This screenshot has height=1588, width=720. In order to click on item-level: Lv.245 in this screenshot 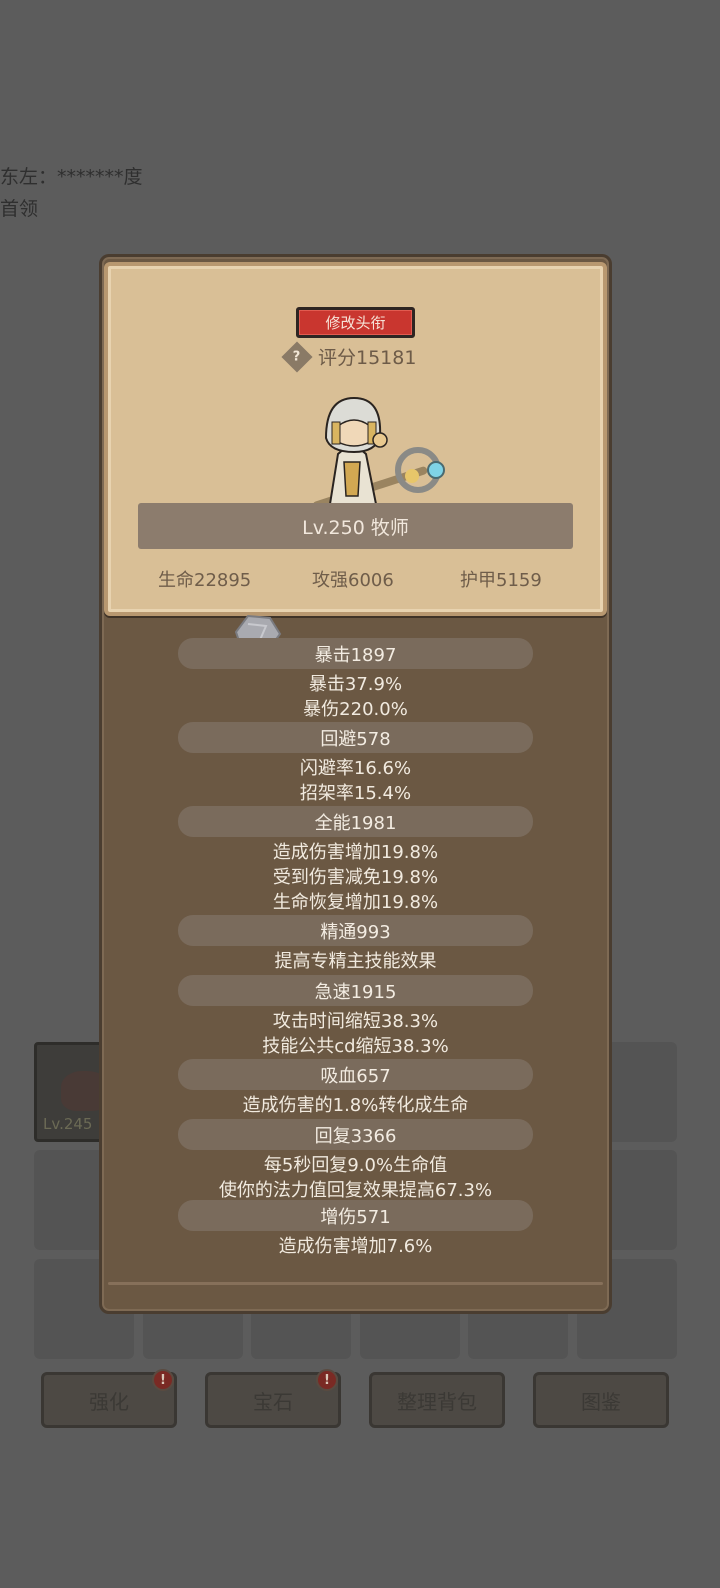, I will do `click(68, 1124)`.